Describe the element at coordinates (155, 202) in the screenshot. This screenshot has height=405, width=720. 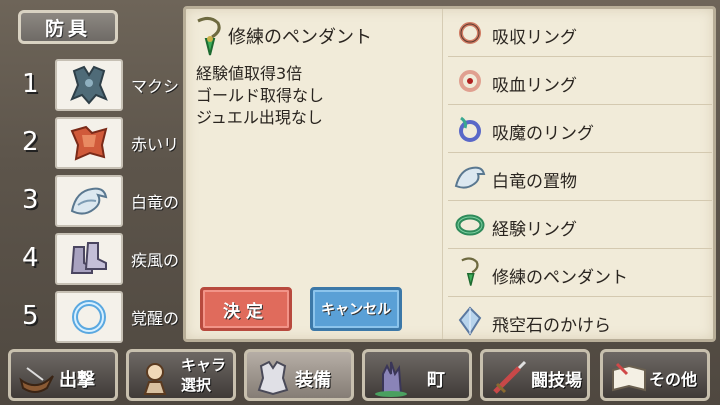
I see `slot-item-name: 白竜の` at that location.